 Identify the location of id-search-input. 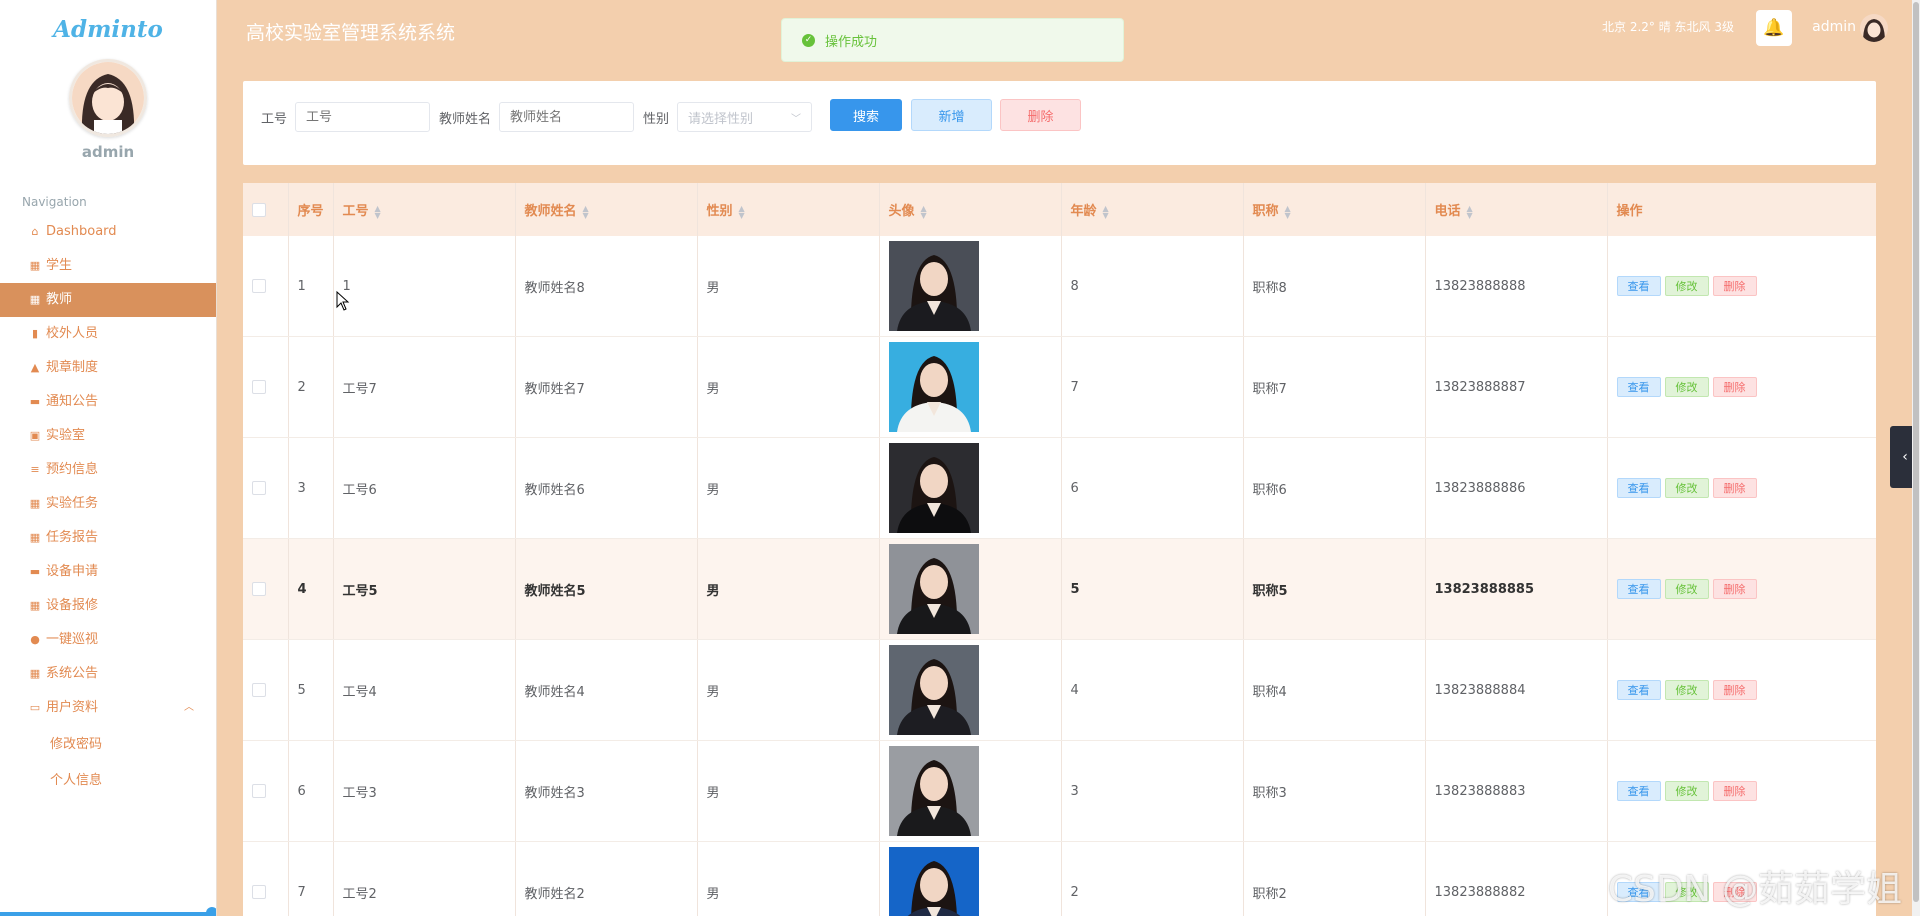
(362, 117).